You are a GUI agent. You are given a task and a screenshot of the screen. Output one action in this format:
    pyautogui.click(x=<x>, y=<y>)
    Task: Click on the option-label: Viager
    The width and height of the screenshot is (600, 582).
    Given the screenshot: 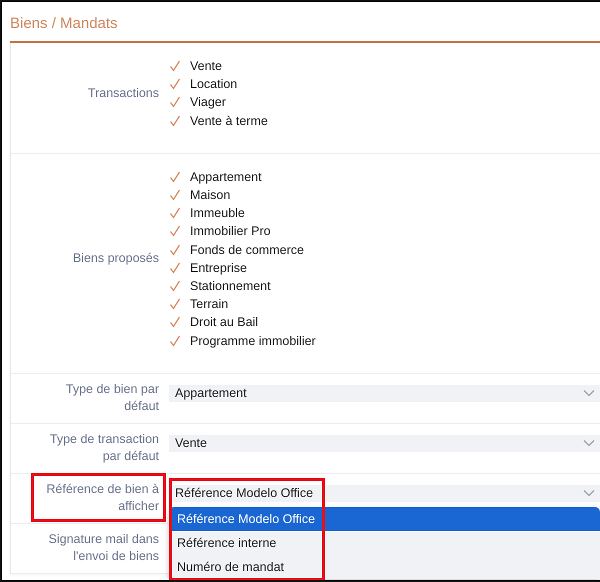 What is the action you would take?
    pyautogui.click(x=208, y=102)
    